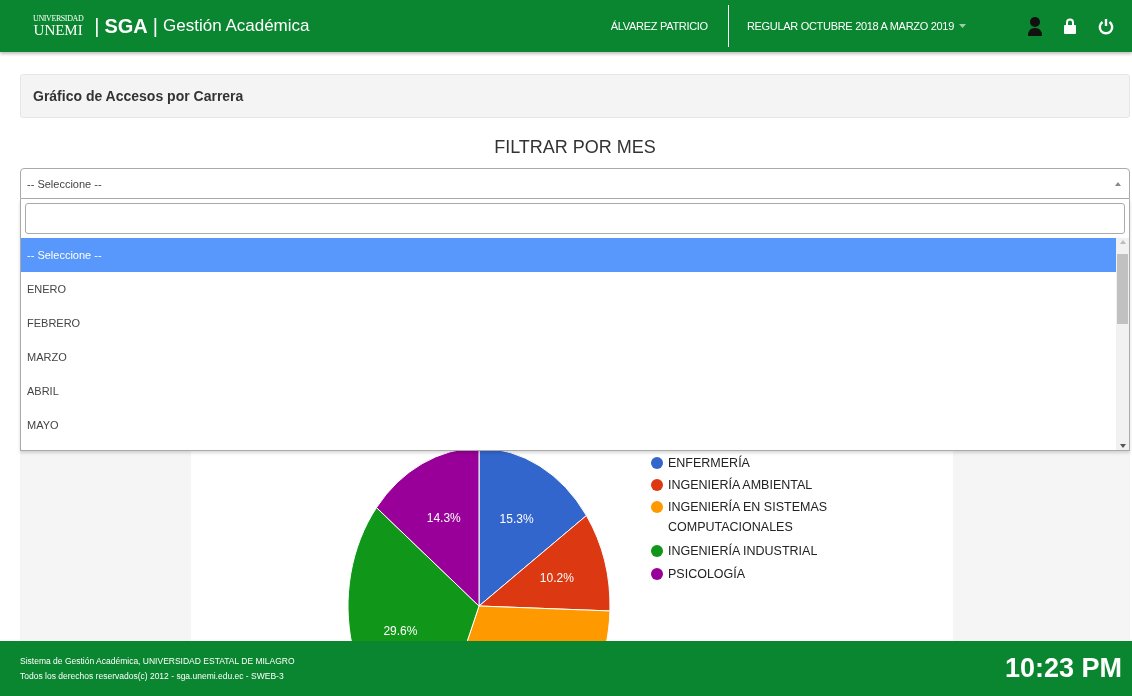 The width and height of the screenshot is (1132, 696). What do you see at coordinates (659, 26) in the screenshot?
I see `user-name: ÁLVAREZ PATRICIO` at bounding box center [659, 26].